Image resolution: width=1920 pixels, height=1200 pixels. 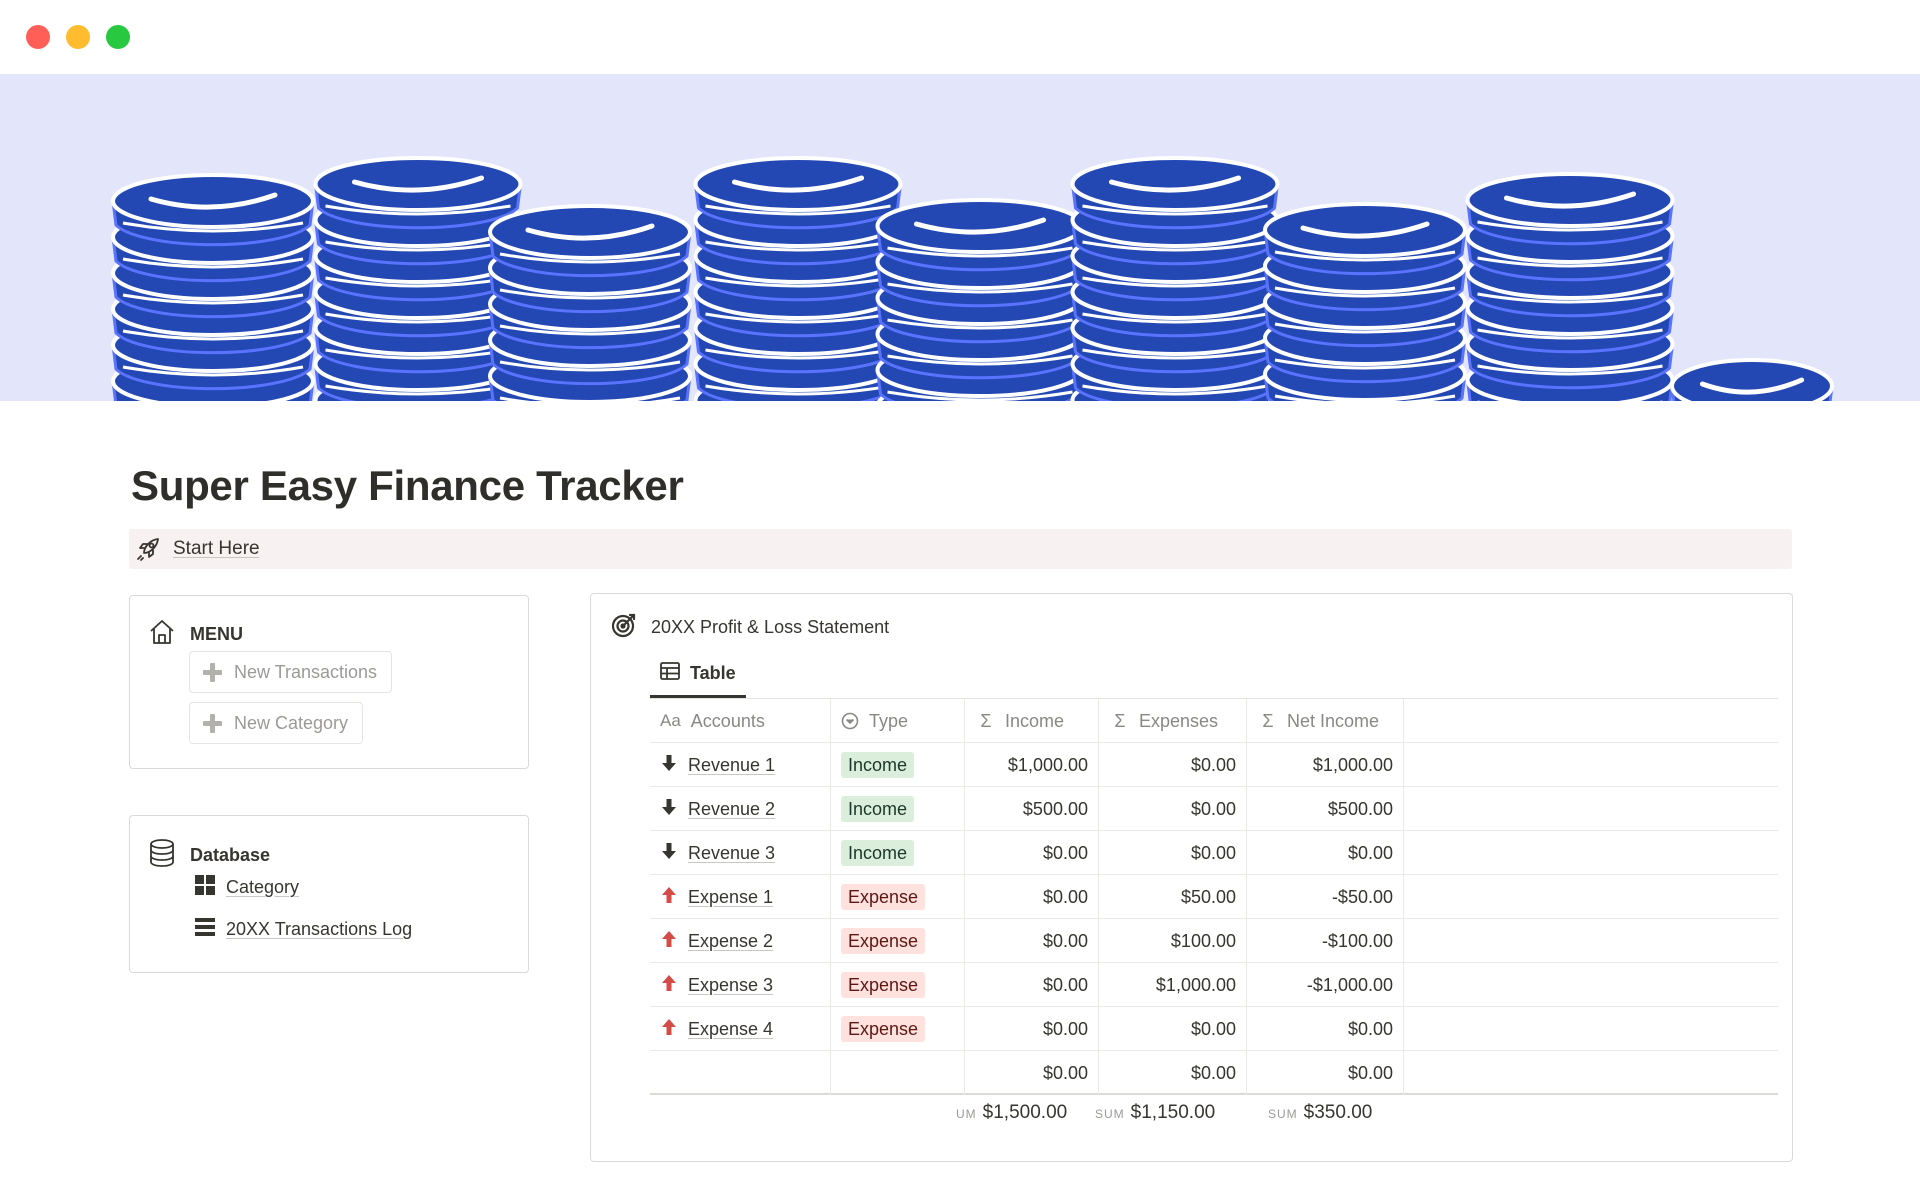 What do you see at coordinates (669, 809) in the screenshot?
I see `arrow-down-icon` at bounding box center [669, 809].